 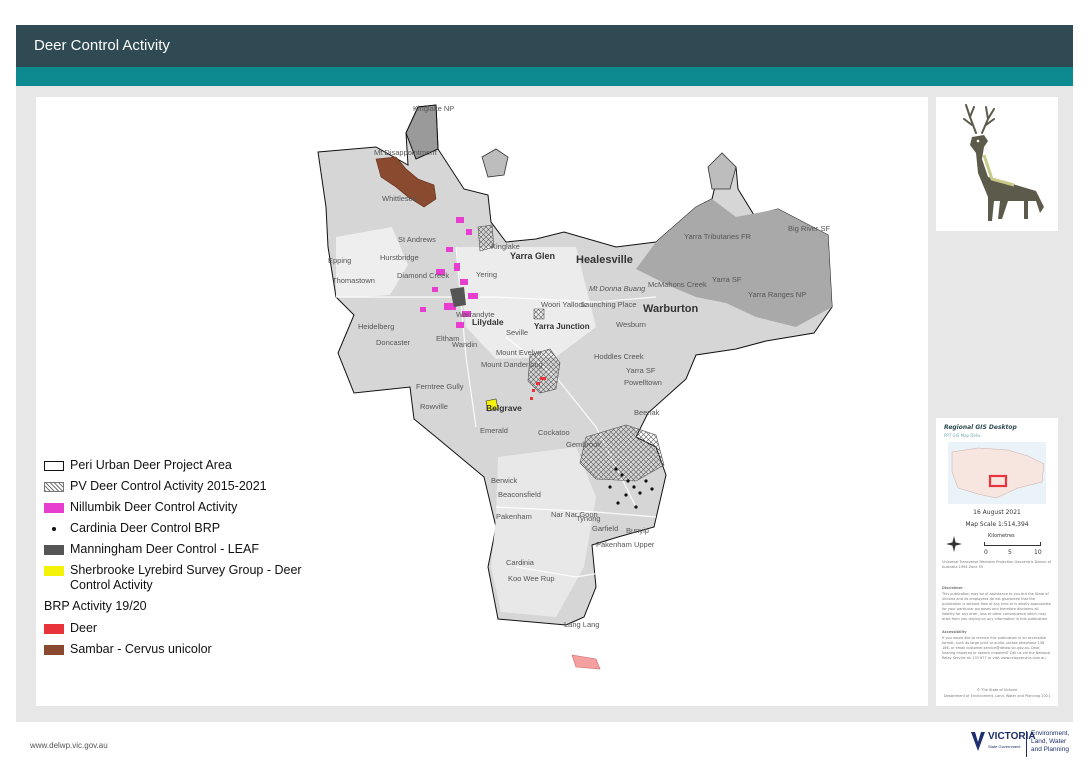 What do you see at coordinates (1012, 544) in the screenshot?
I see `scale-bar` at bounding box center [1012, 544].